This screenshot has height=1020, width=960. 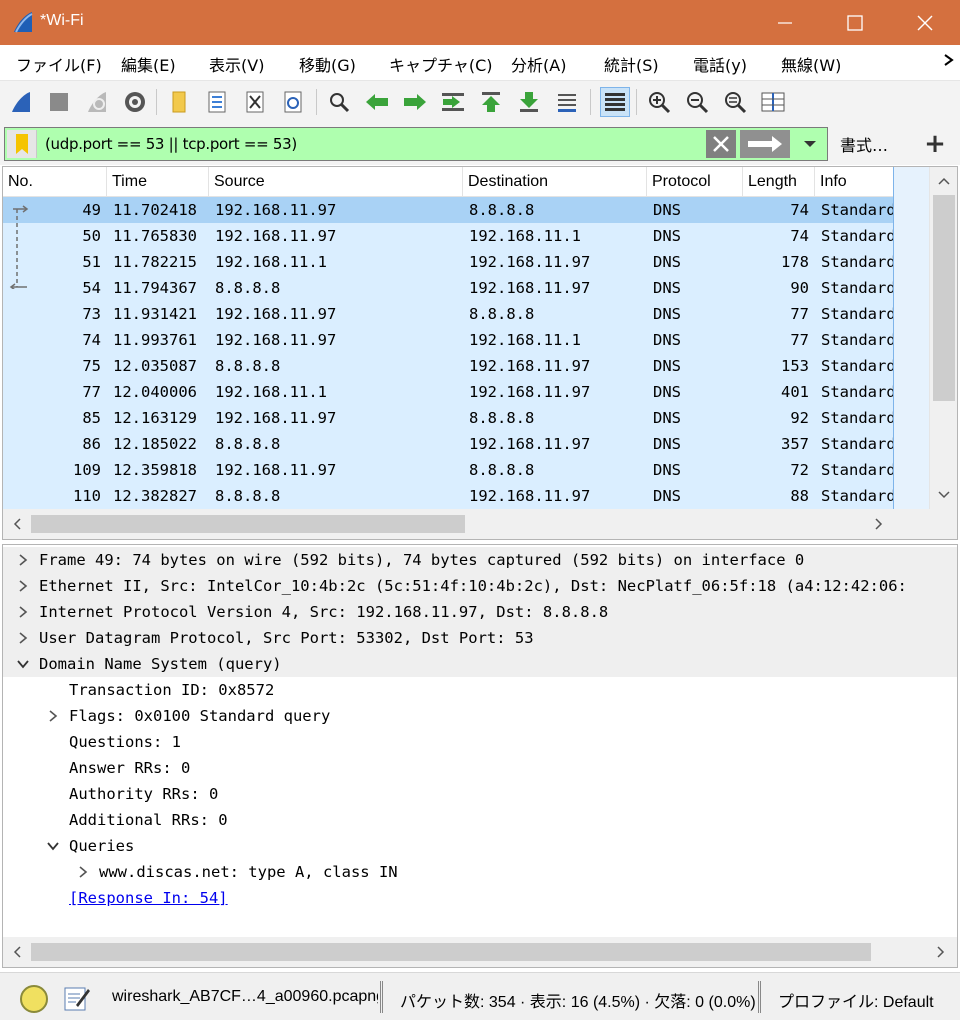 What do you see at coordinates (538, 64) in the screenshot?
I see `menu-analyze: 分析(A)` at bounding box center [538, 64].